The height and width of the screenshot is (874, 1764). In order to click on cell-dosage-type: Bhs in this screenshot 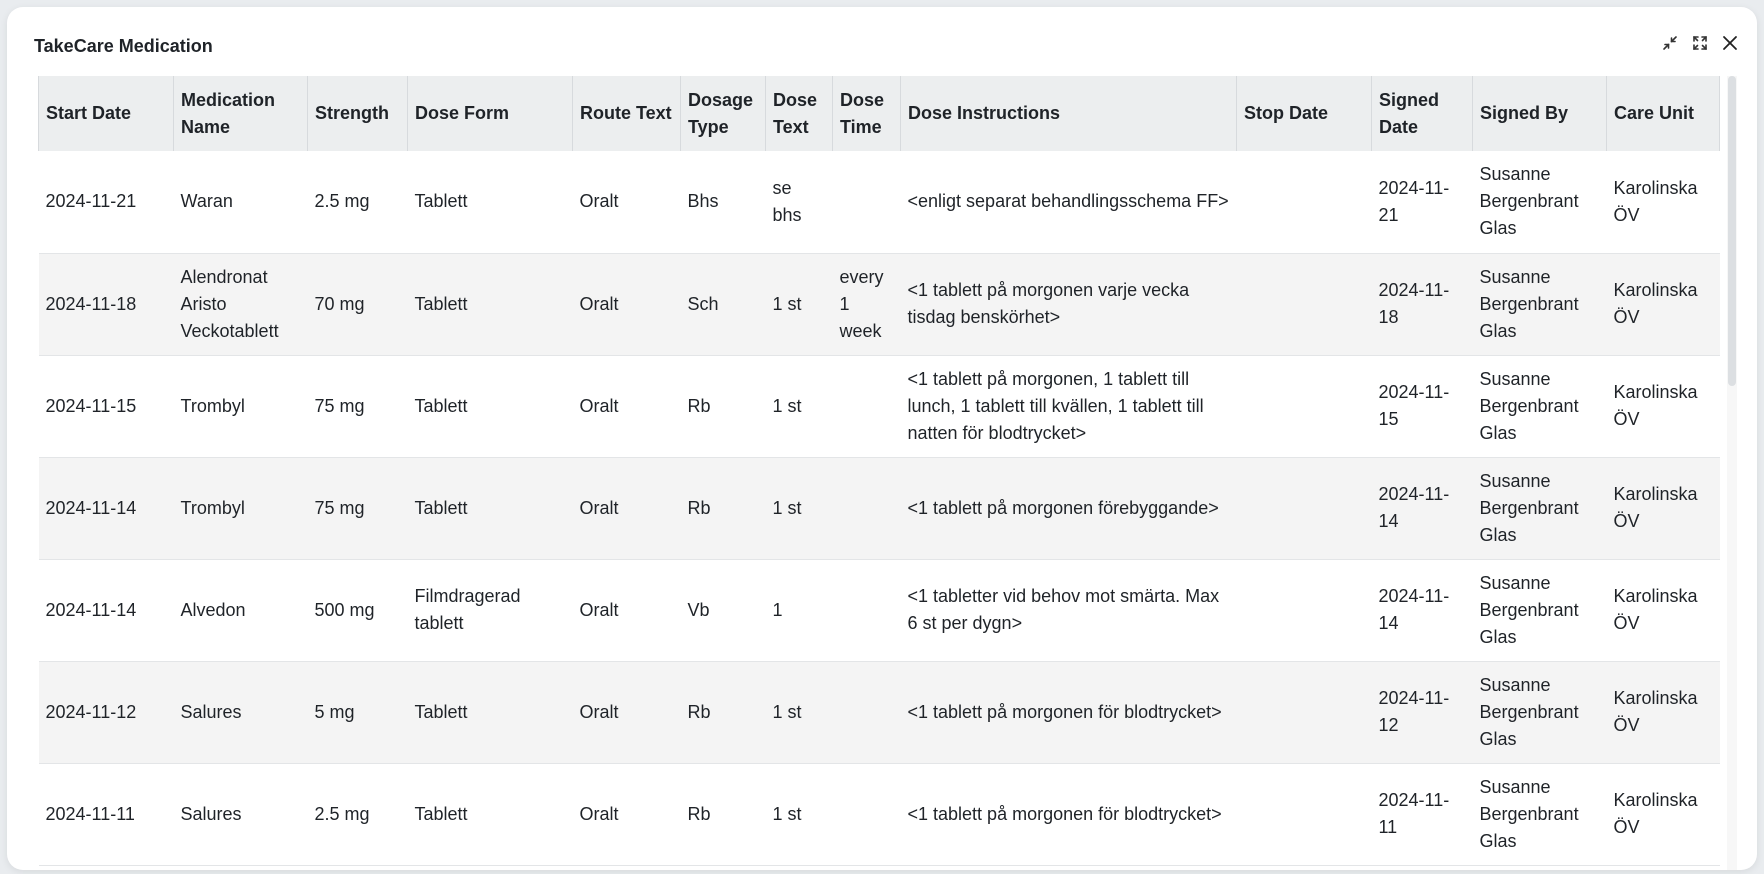, I will do `click(723, 202)`.